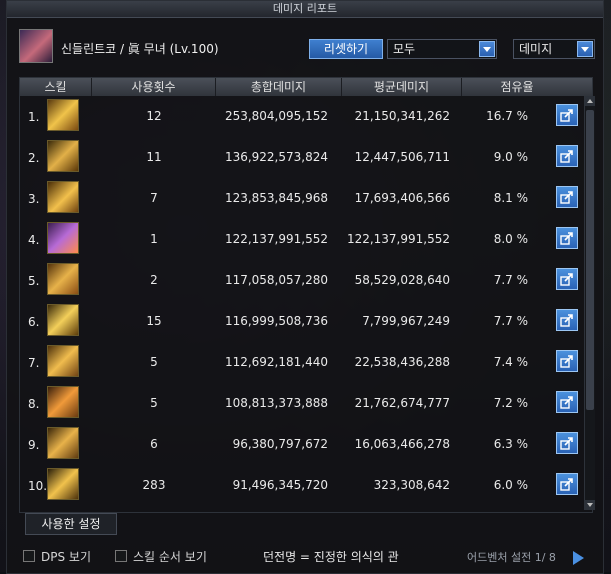  I want to click on row-average-damage: 323,308,642, so click(411, 485).